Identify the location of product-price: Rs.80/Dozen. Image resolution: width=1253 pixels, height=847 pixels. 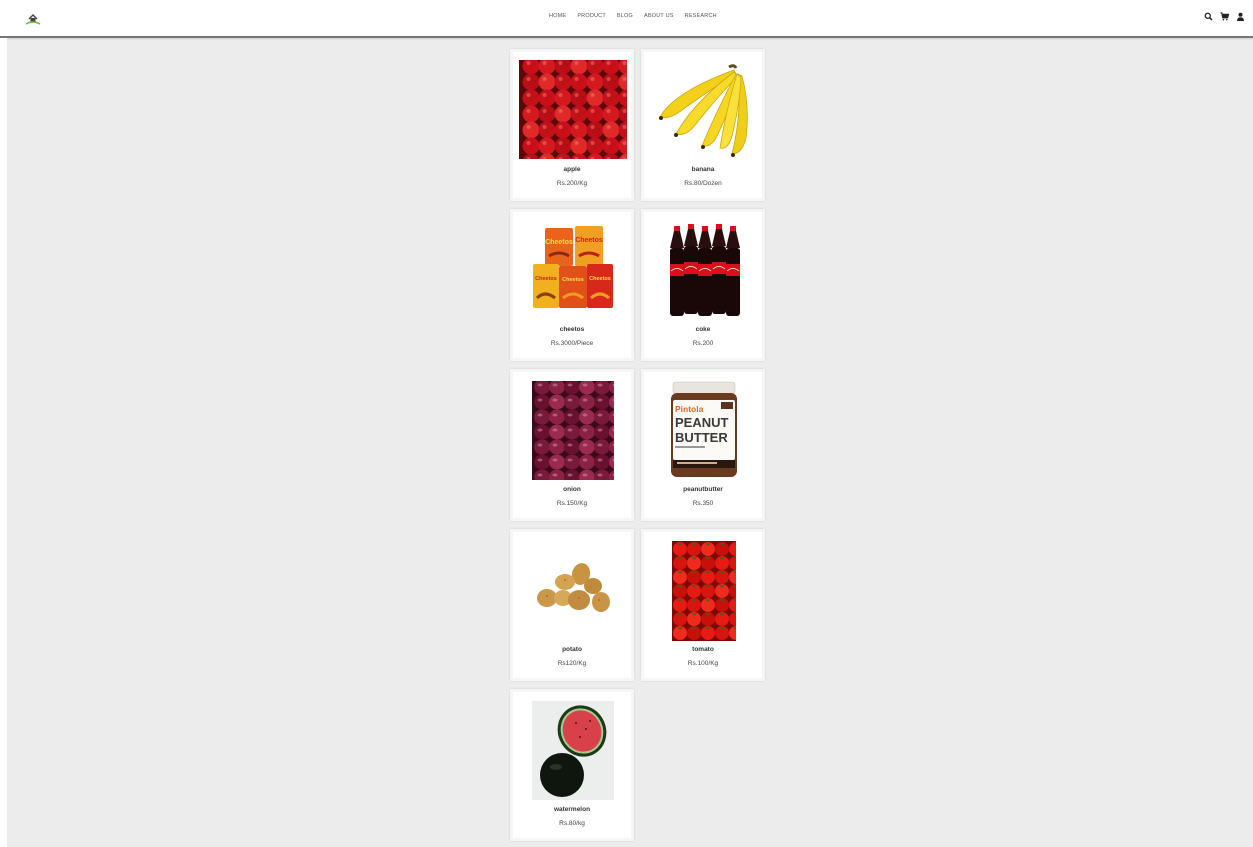
(703, 183).